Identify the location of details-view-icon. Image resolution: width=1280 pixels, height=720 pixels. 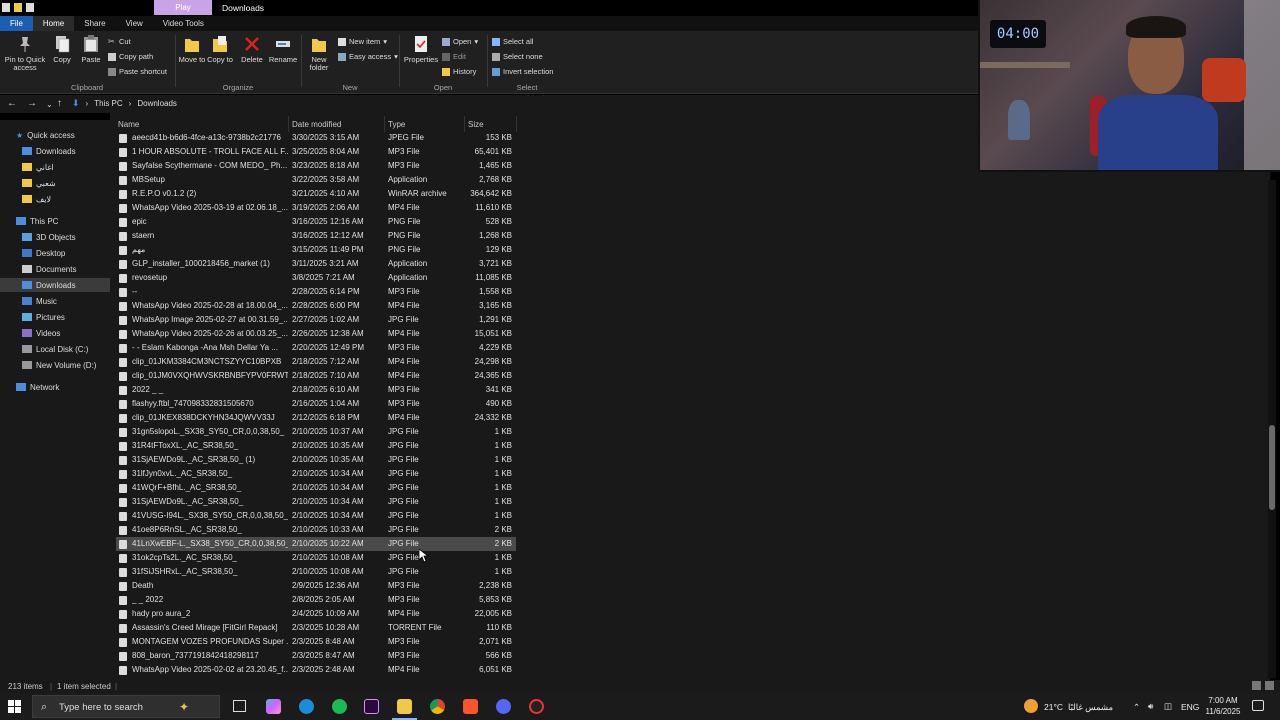
(1256, 685).